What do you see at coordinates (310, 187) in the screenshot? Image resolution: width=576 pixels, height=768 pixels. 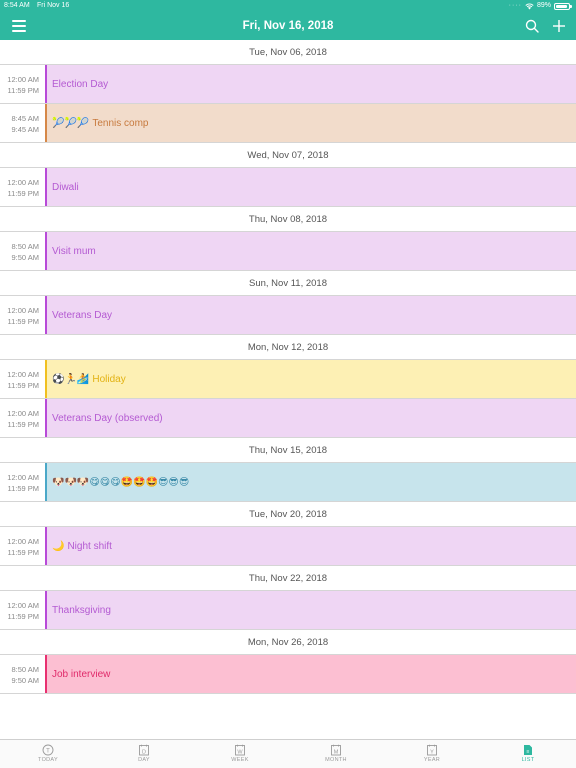 I see `event-card: Diwali` at bounding box center [310, 187].